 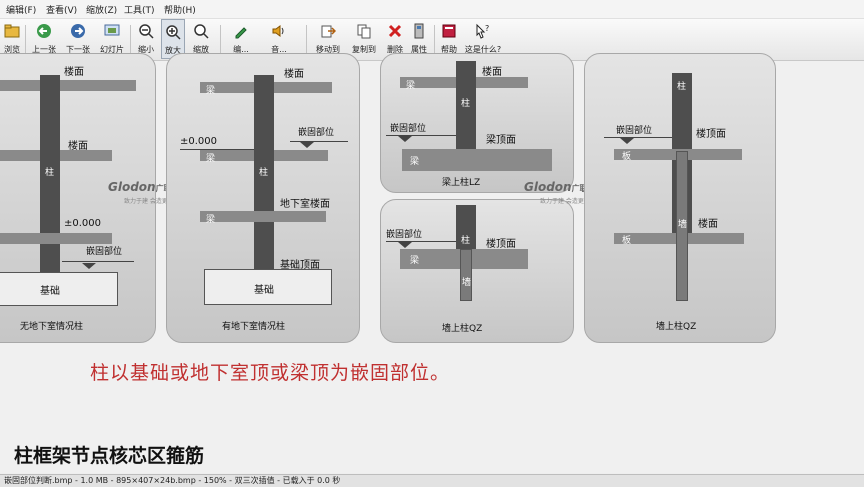 What do you see at coordinates (482, 31) in the screenshot?
I see `pointer-question-icon: ?` at bounding box center [482, 31].